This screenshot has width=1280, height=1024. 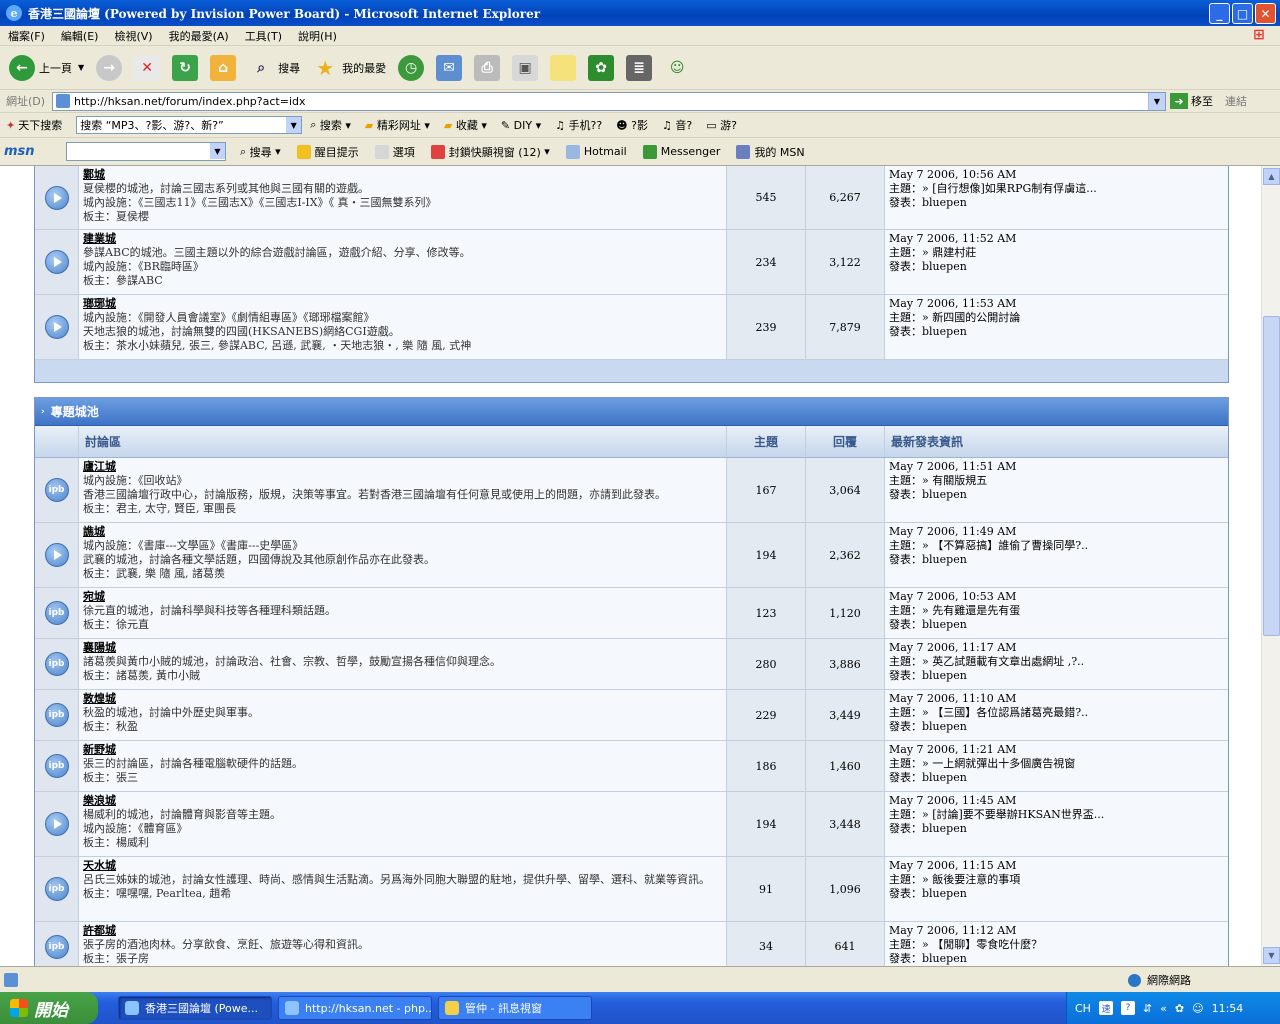 I want to click on alerts-button: 醒目提示, so click(x=327, y=152).